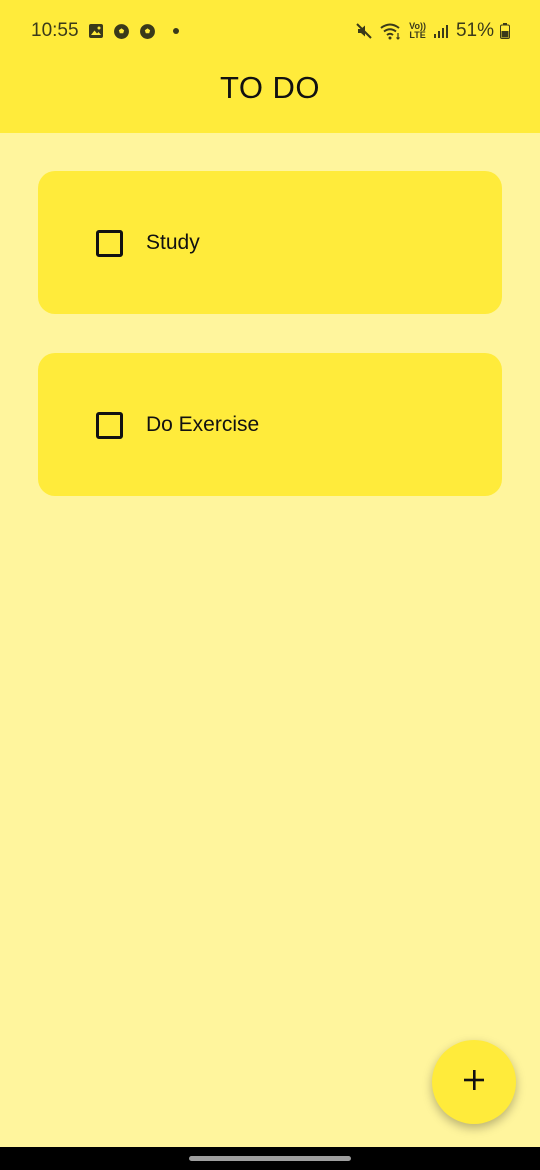  Describe the element at coordinates (270, 66) in the screenshot. I see `app-bar: 10:55 Vo)) LTE 51% TO DO` at that location.